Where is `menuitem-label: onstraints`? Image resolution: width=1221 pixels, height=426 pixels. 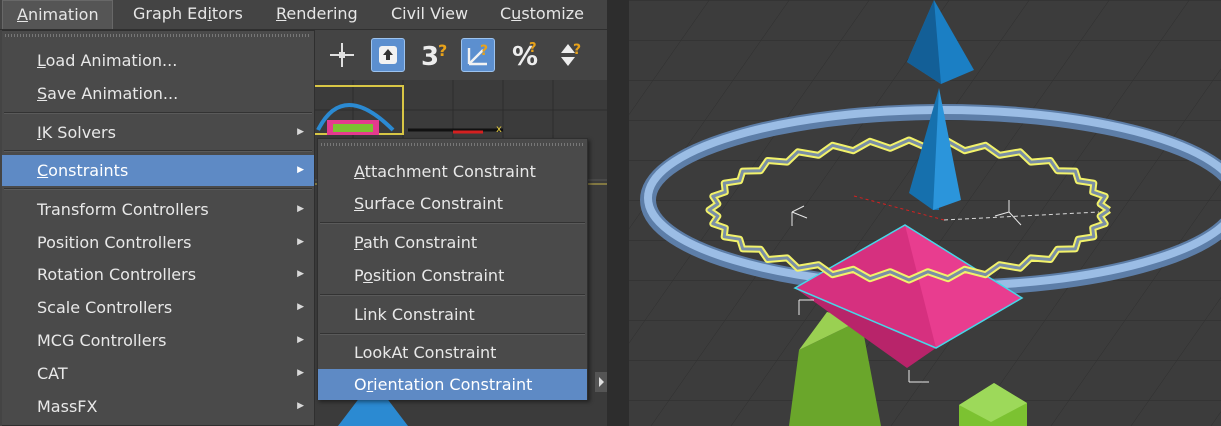
menuitem-label: onstraints is located at coordinates (88, 170).